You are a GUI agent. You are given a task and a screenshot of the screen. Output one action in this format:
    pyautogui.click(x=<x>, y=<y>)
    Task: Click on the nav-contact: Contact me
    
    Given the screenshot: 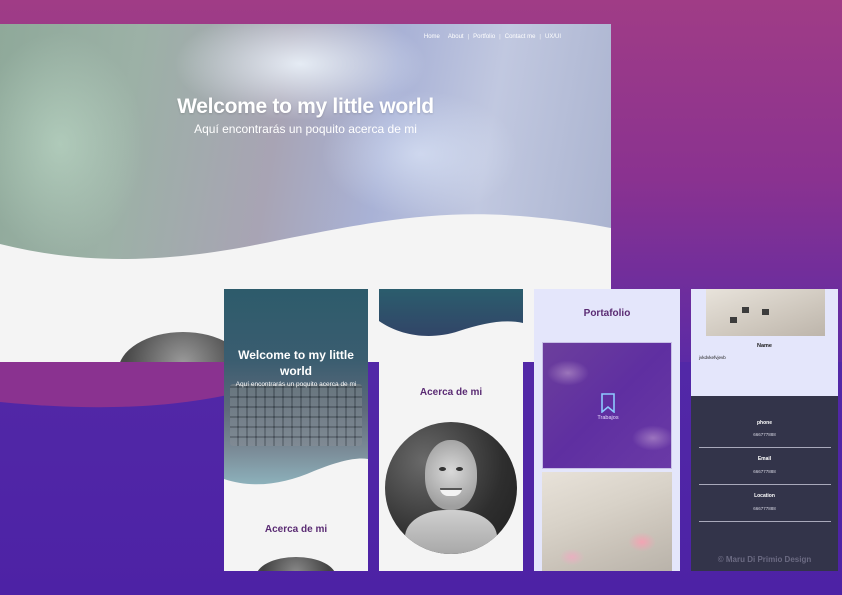 What is the action you would take?
    pyautogui.click(x=520, y=37)
    